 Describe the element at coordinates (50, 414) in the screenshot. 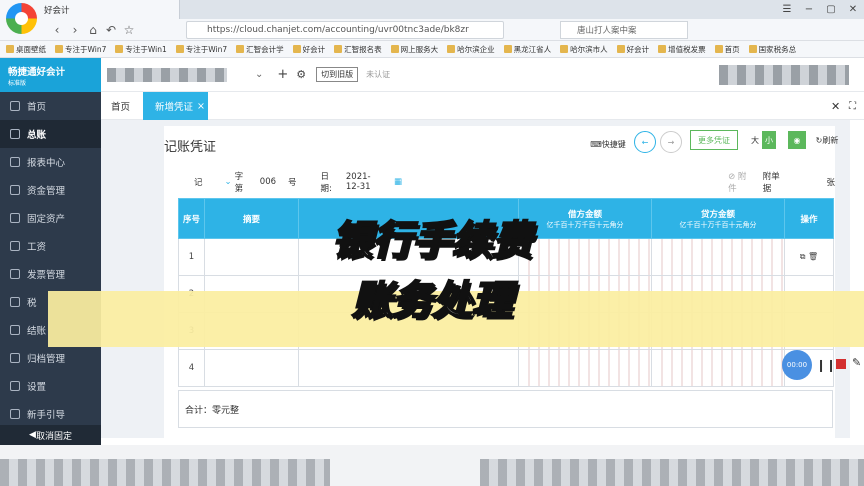

I see `sidebar-item: 新手引导` at that location.